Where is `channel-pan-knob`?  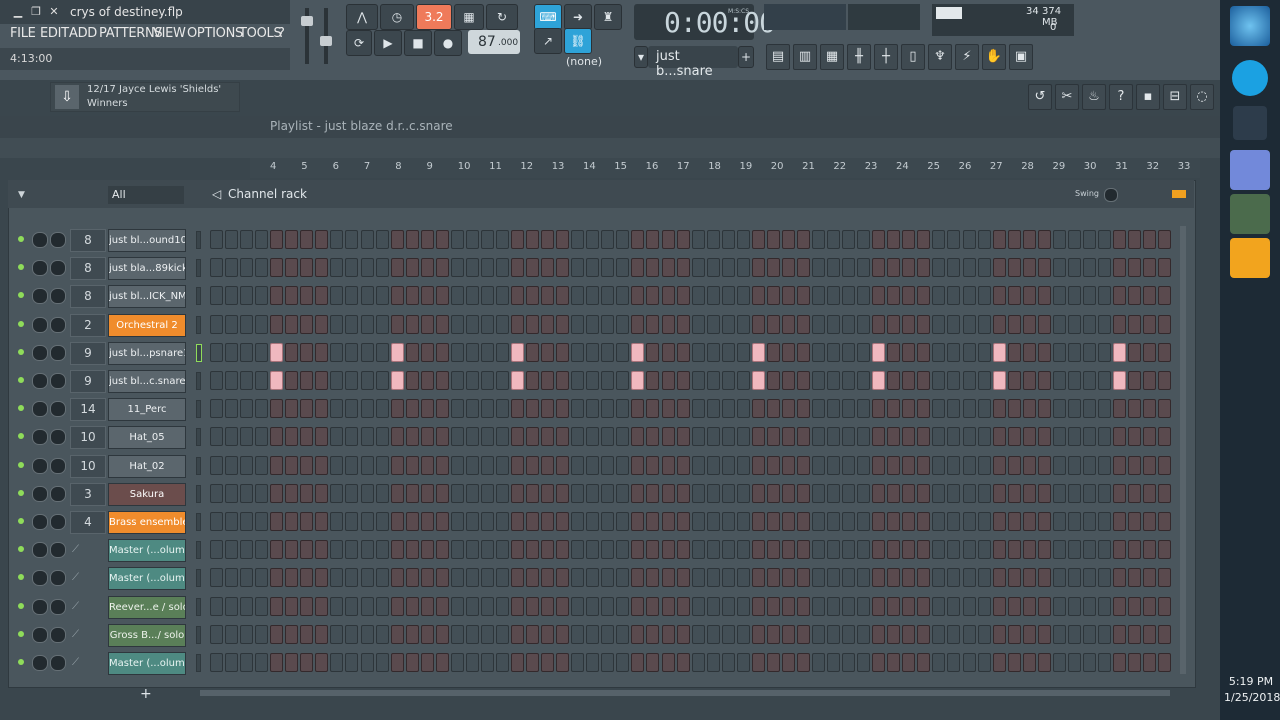
channel-pan-knob is located at coordinates (40, 352).